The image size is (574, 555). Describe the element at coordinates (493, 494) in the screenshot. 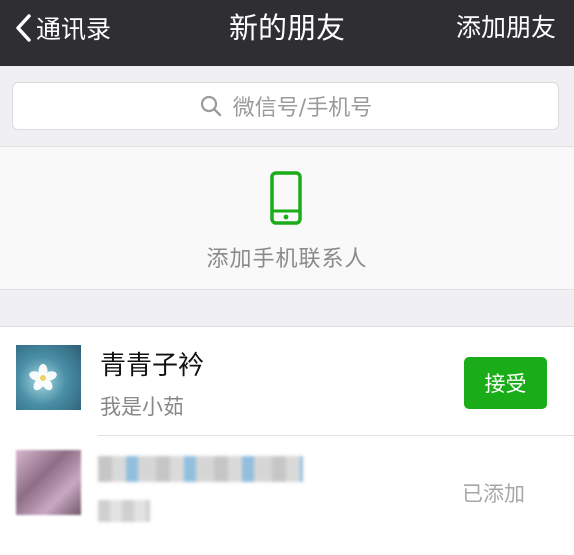

I see `added-status-label: 已添加` at that location.